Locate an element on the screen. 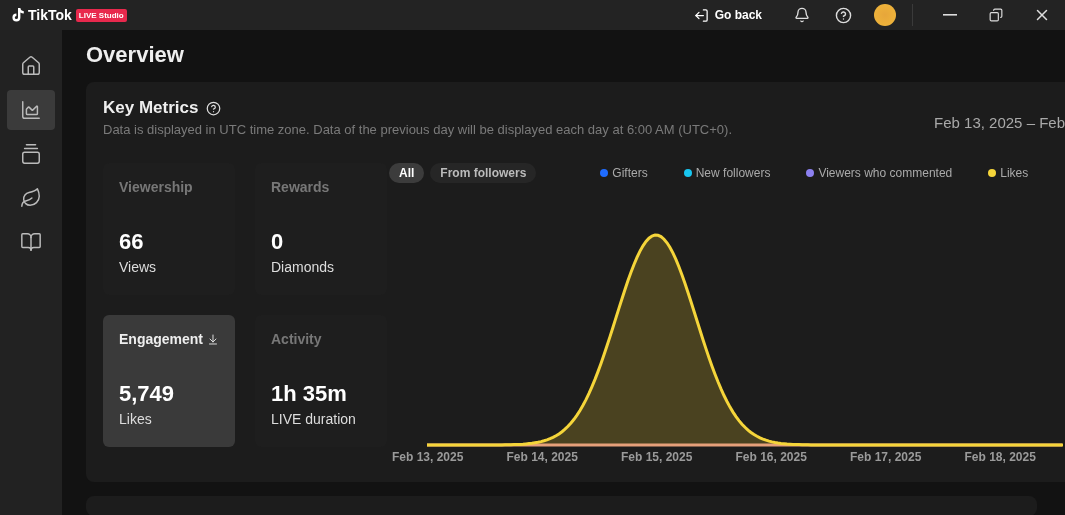 The image size is (1065, 515). leaf-icon is located at coordinates (31, 198).